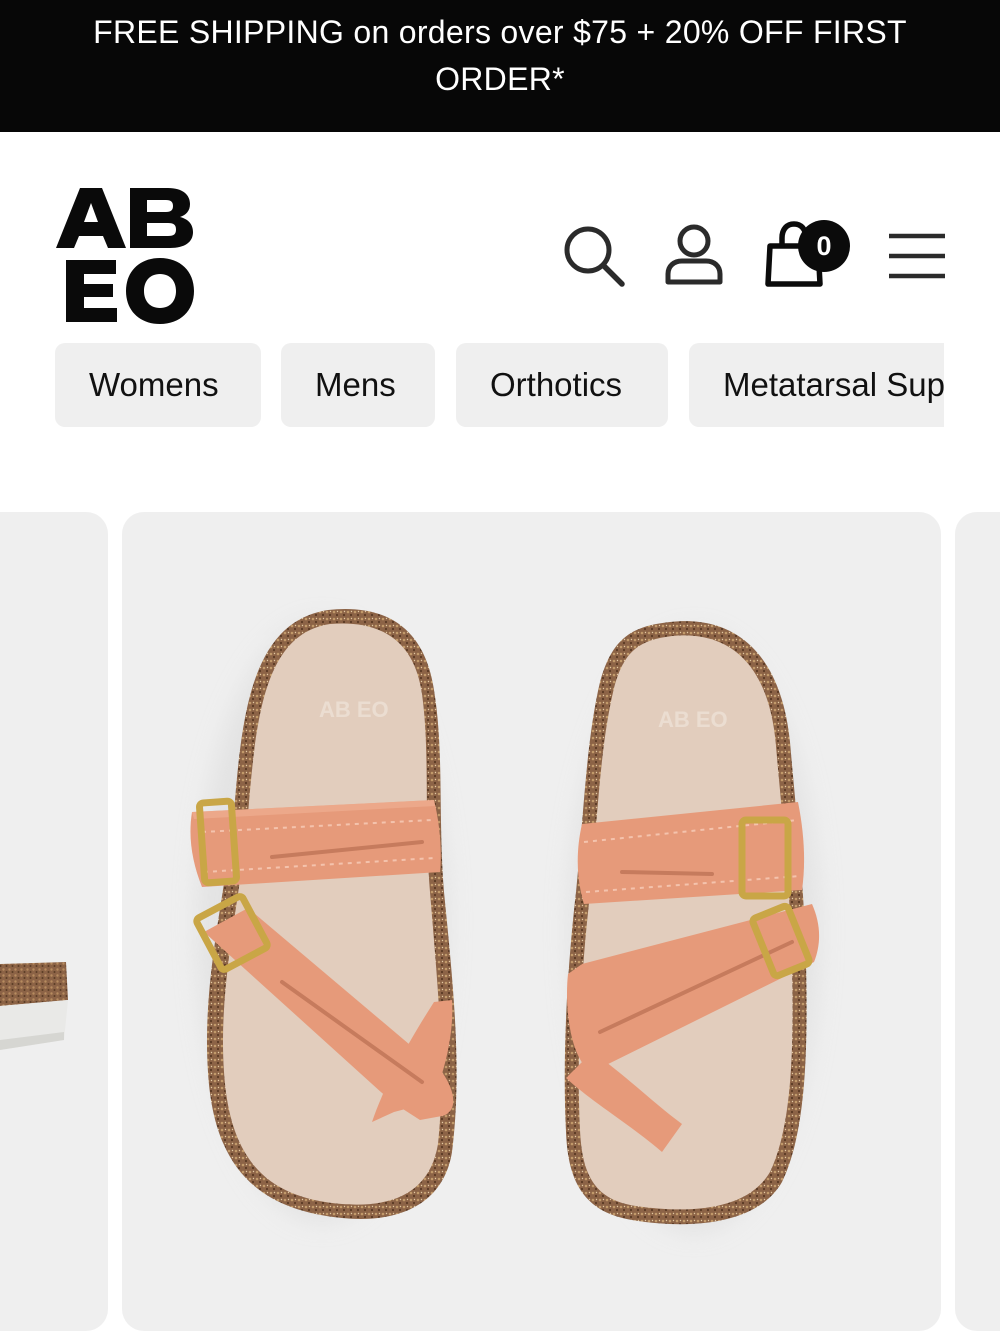  Describe the element at coordinates (562, 385) in the screenshot. I see `category-pill-orthotics: Orthotics` at that location.